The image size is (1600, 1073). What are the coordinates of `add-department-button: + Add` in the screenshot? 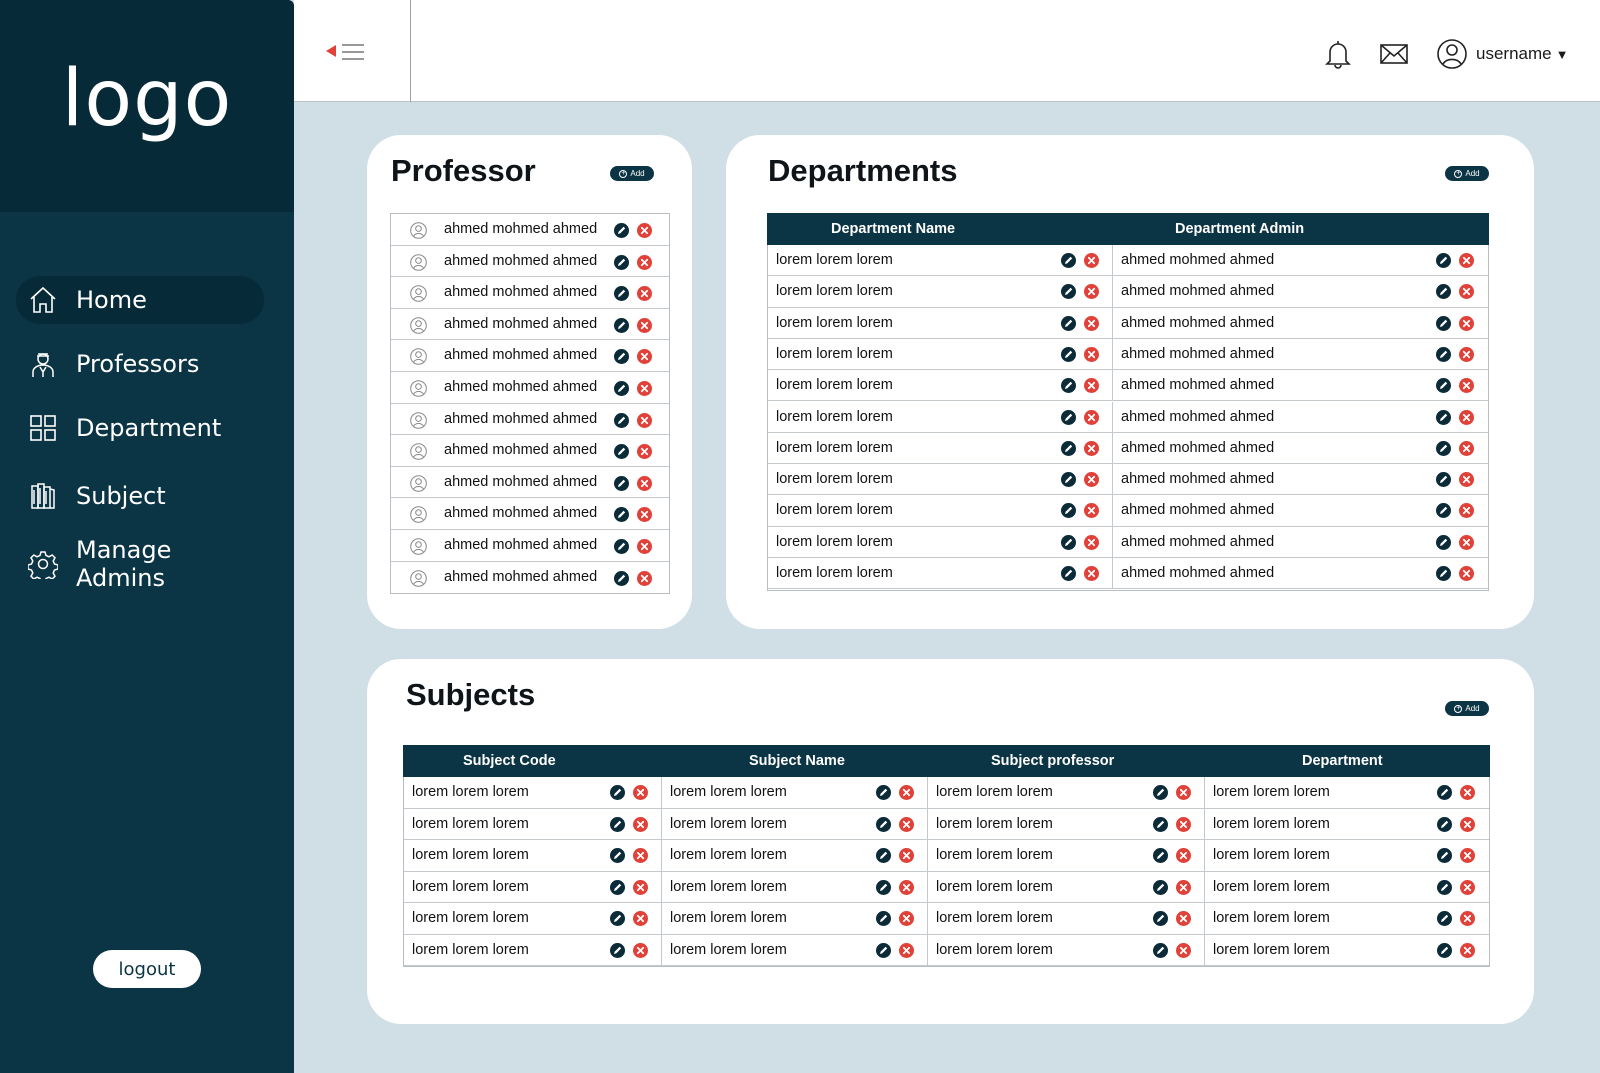 It's located at (1467, 173).